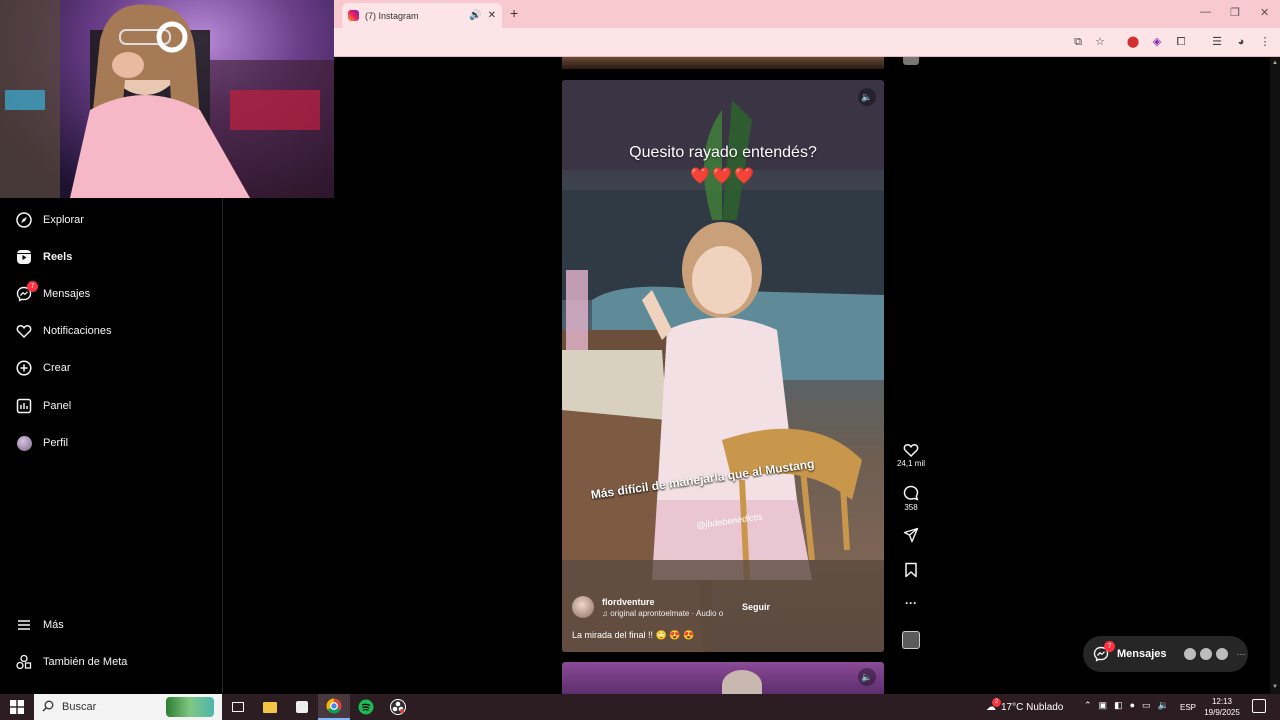  I want to click on compass-icon, so click(24, 220).